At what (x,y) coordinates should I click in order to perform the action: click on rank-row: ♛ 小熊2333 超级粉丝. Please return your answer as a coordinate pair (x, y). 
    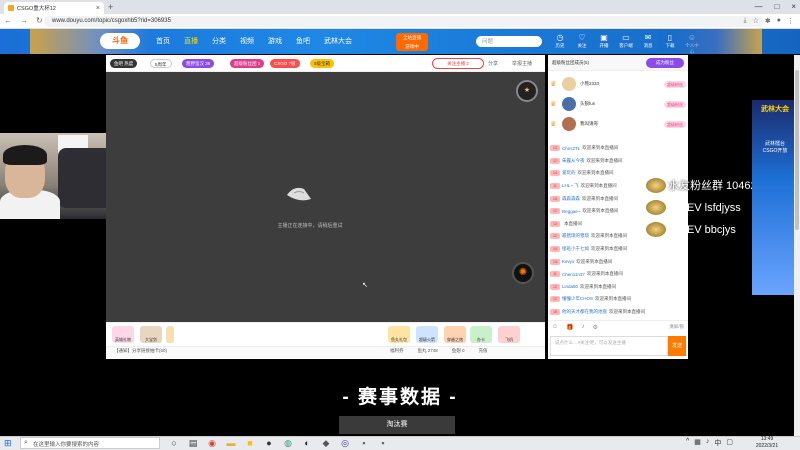
    Looking at the image, I should click on (618, 84).